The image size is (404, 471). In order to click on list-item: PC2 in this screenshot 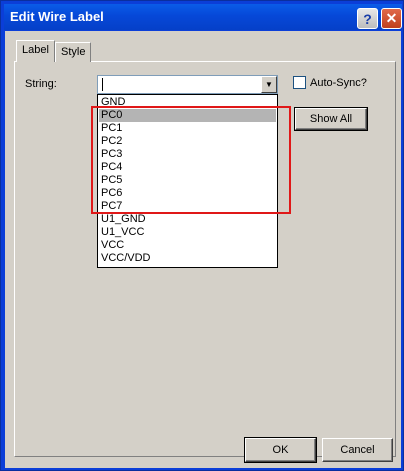, I will do `click(187, 141)`.